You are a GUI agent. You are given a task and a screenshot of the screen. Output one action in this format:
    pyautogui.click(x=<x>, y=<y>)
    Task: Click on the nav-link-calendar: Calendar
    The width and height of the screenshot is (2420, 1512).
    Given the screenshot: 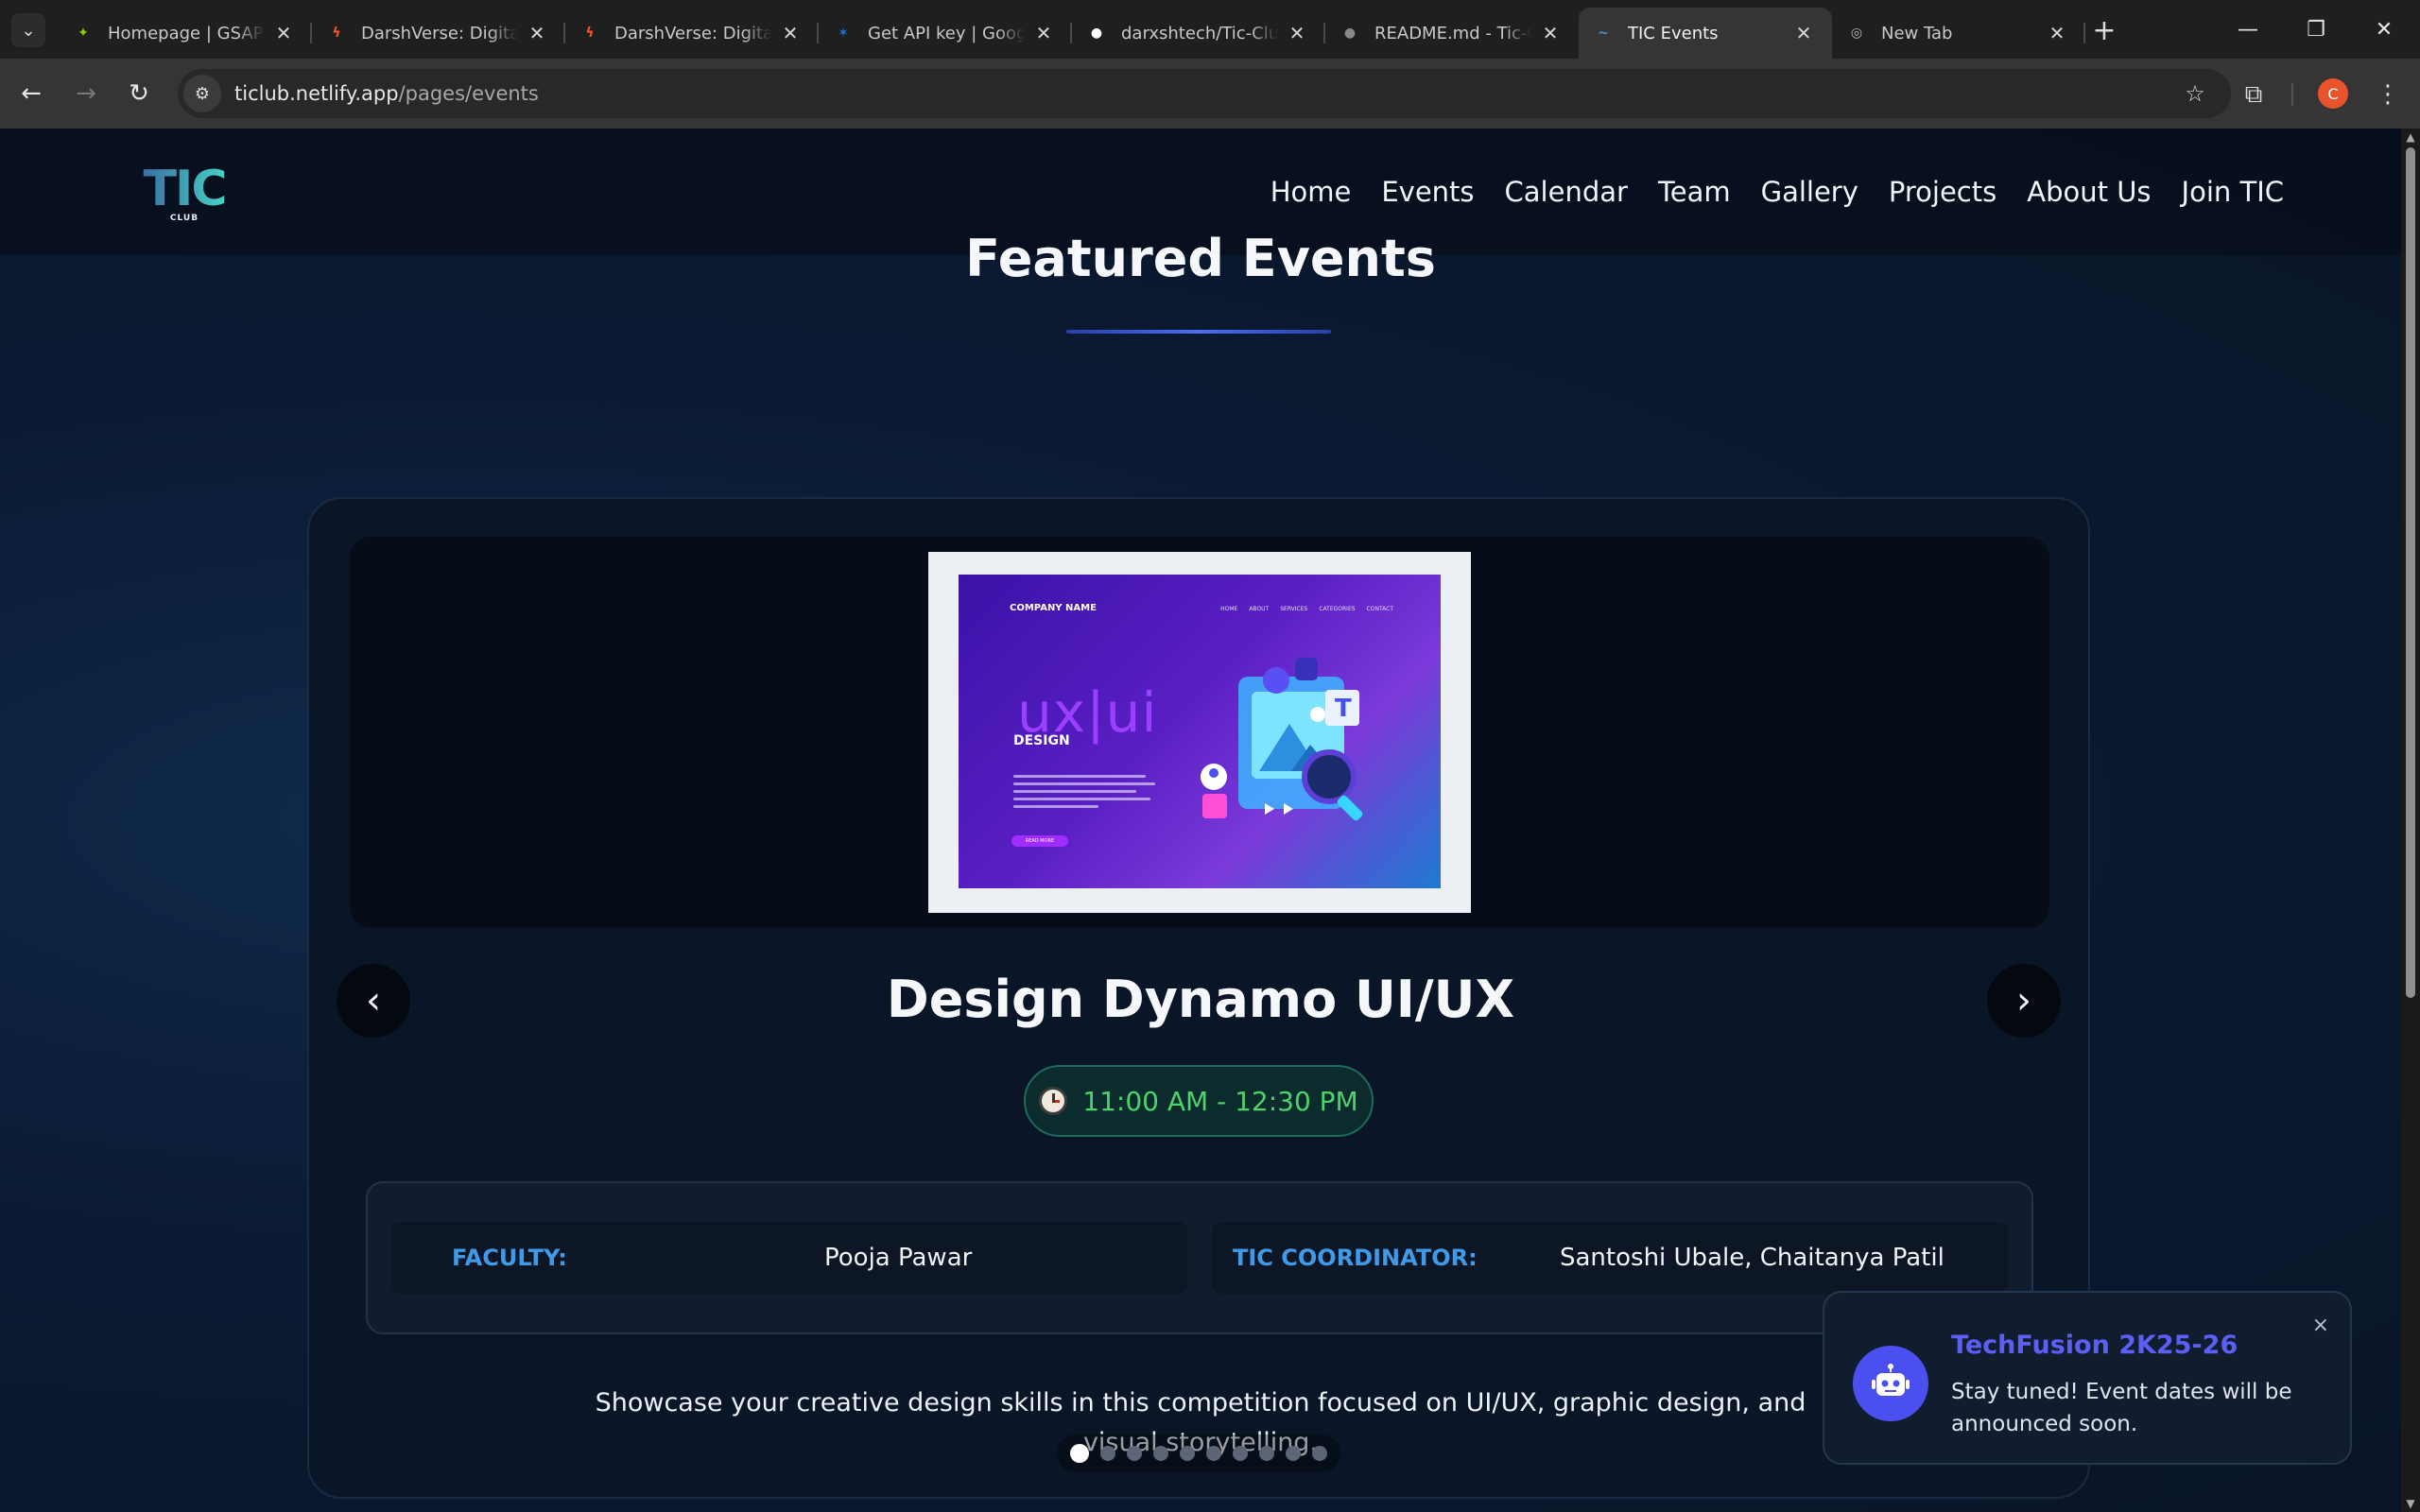 What is the action you would take?
    pyautogui.click(x=1566, y=192)
    